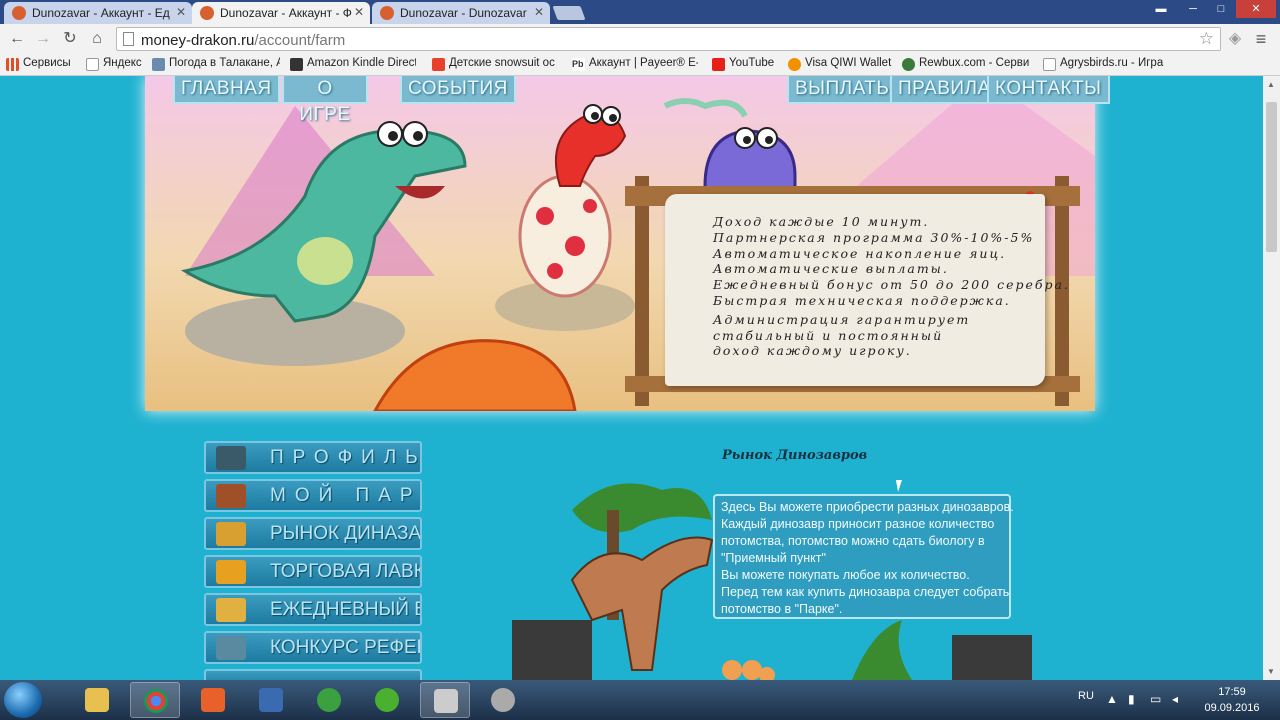  Describe the element at coordinates (1271, 177) in the screenshot. I see `scrollbar-thumb` at that location.